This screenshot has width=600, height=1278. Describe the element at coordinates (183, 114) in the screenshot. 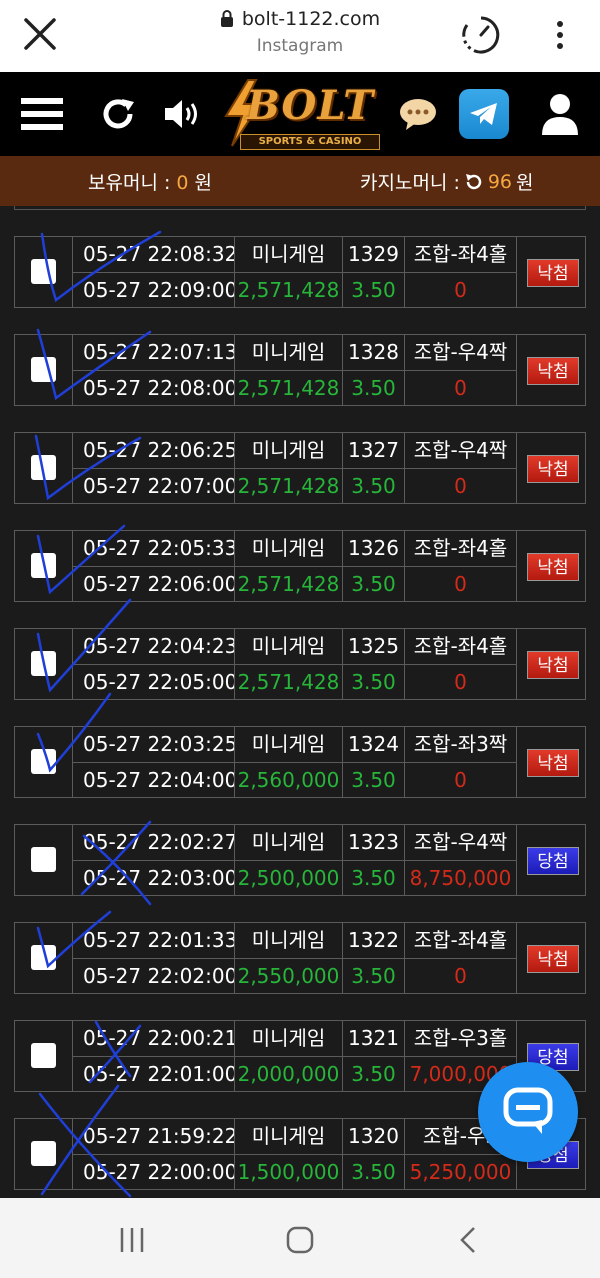

I see `speaker-icon` at that location.